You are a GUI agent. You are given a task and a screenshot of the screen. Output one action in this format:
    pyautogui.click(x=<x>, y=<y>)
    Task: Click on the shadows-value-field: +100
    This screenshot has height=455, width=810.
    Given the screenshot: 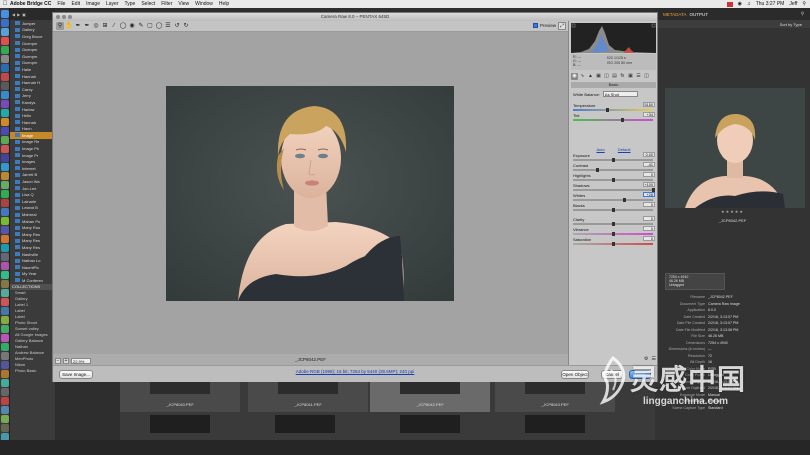 What is the action you would take?
    pyautogui.click(x=649, y=184)
    